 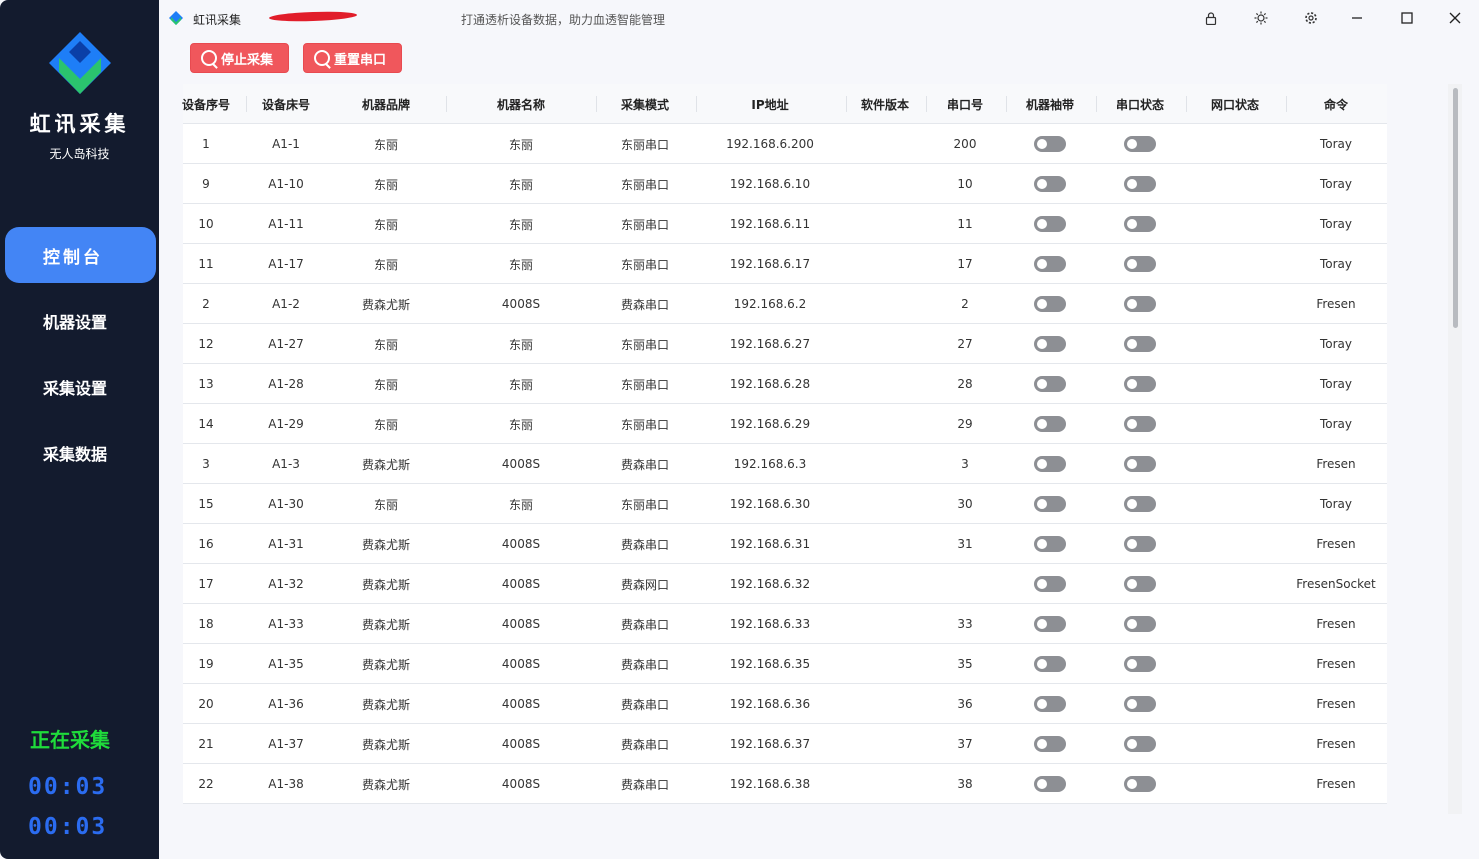 What do you see at coordinates (785, 744) in the screenshot?
I see `table-row: 21 A1-37 费森尤斯 4008S 费森串口 192.168.6.37 37 Fresen` at bounding box center [785, 744].